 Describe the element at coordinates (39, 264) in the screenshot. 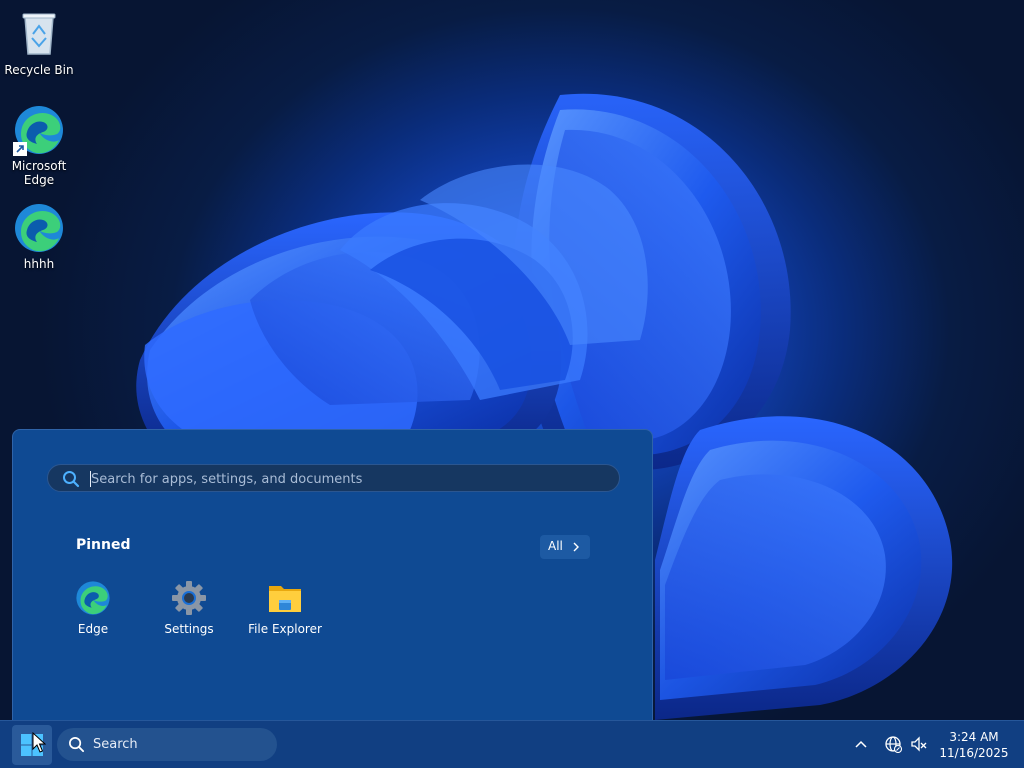

I see `desktop-icon-label: hhhh` at that location.